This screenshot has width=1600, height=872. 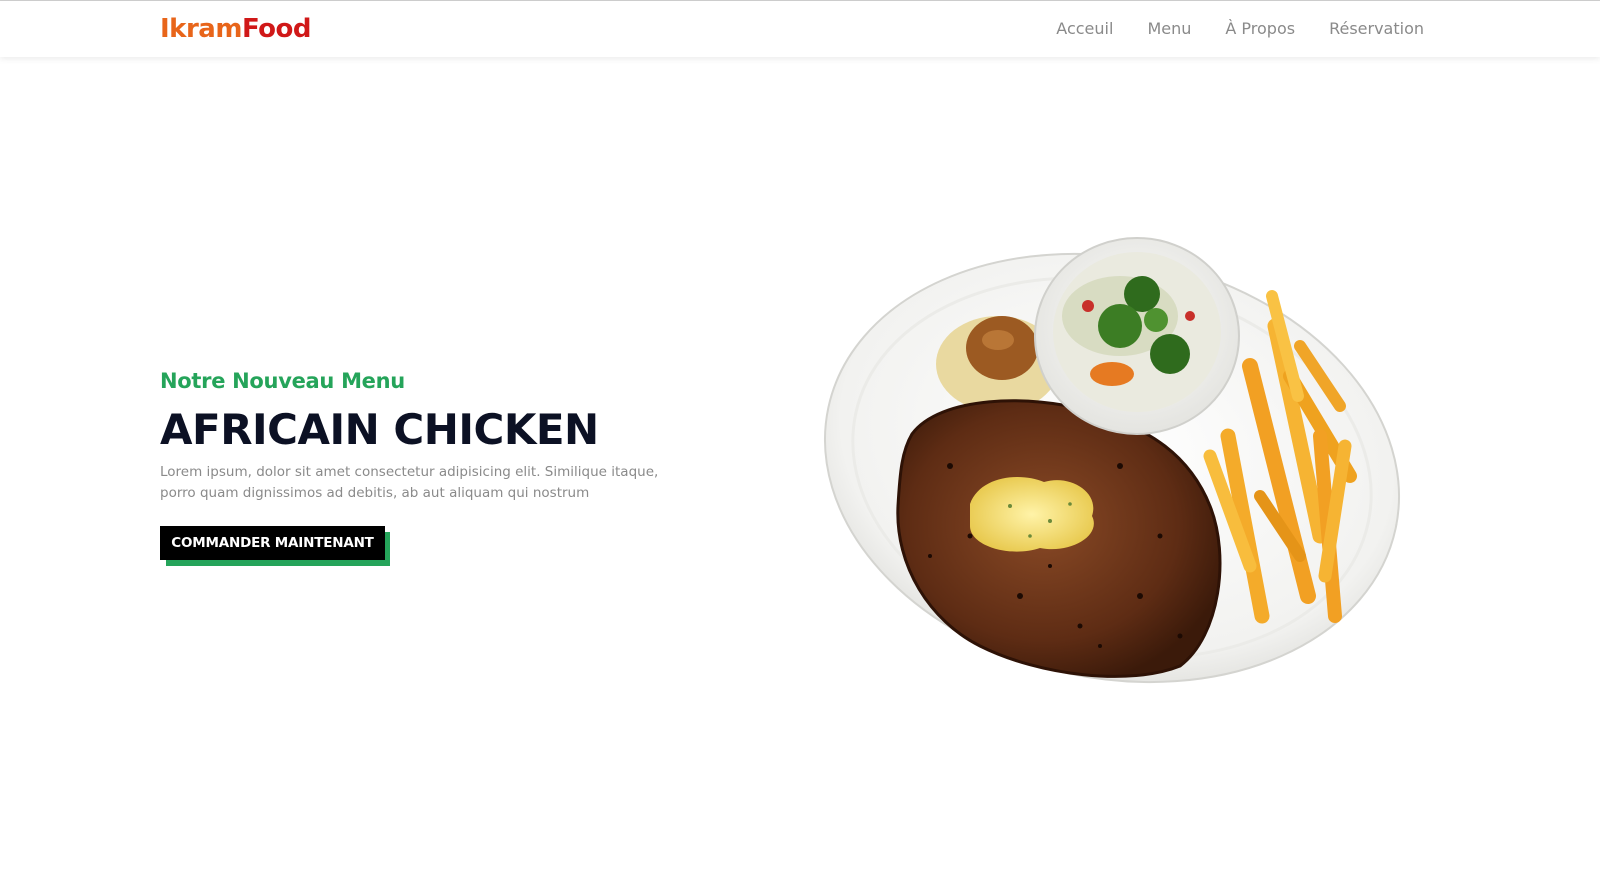 I want to click on main-nav: Acceuil Menu À Propos Réservation, so click(x=1240, y=29).